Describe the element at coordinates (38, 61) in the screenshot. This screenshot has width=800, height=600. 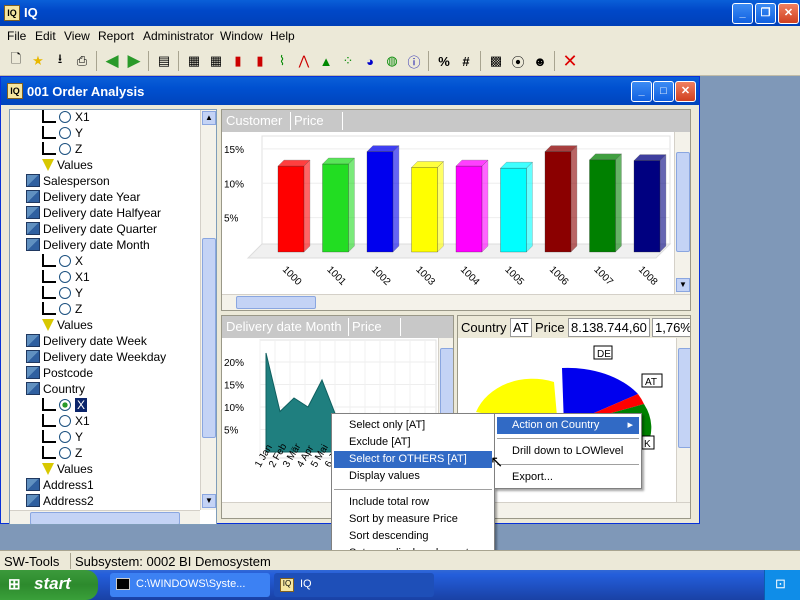
I see `favorite-star-icon: ★` at that location.